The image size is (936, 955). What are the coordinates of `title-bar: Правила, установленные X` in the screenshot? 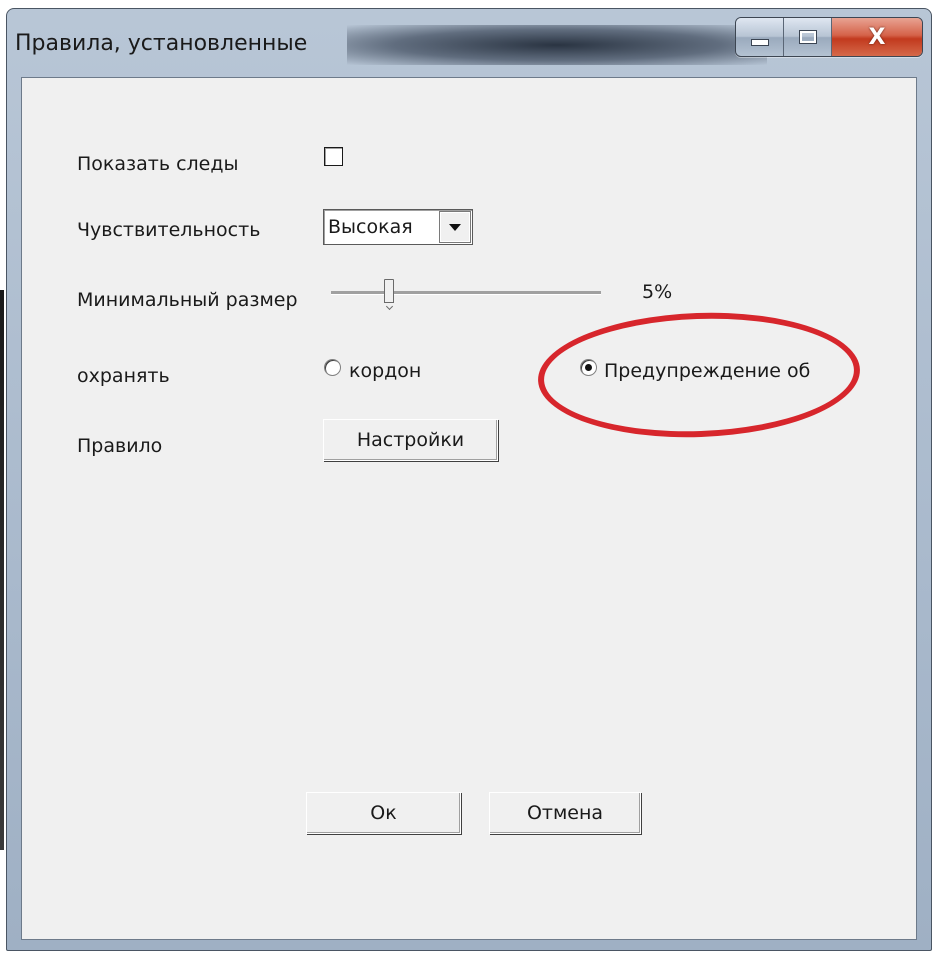 It's located at (469, 43).